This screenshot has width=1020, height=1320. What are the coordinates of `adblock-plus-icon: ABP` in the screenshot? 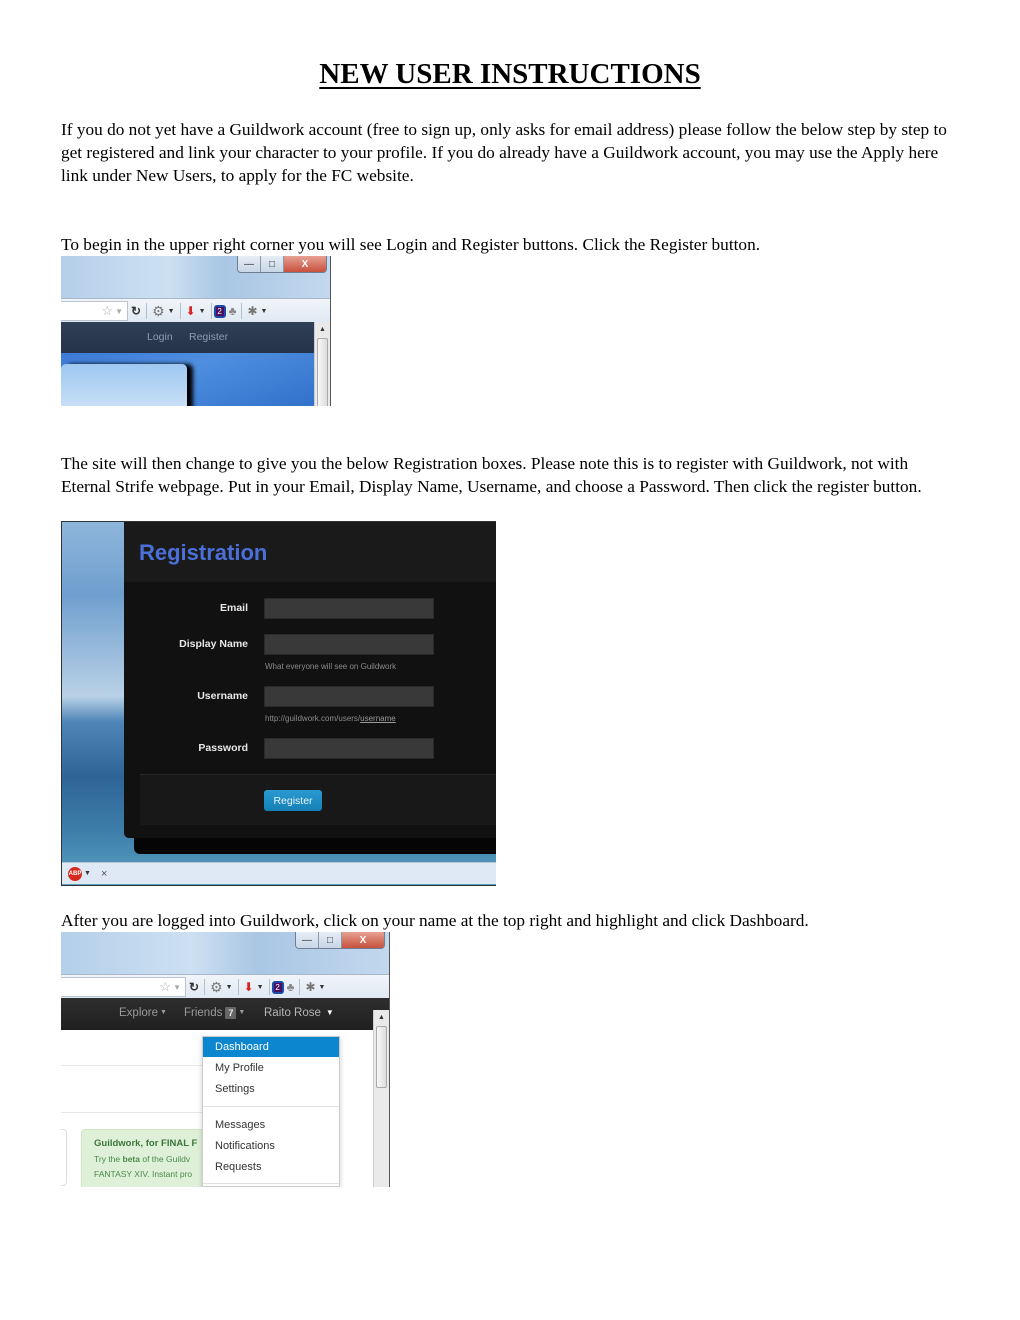 It's located at (75, 873).